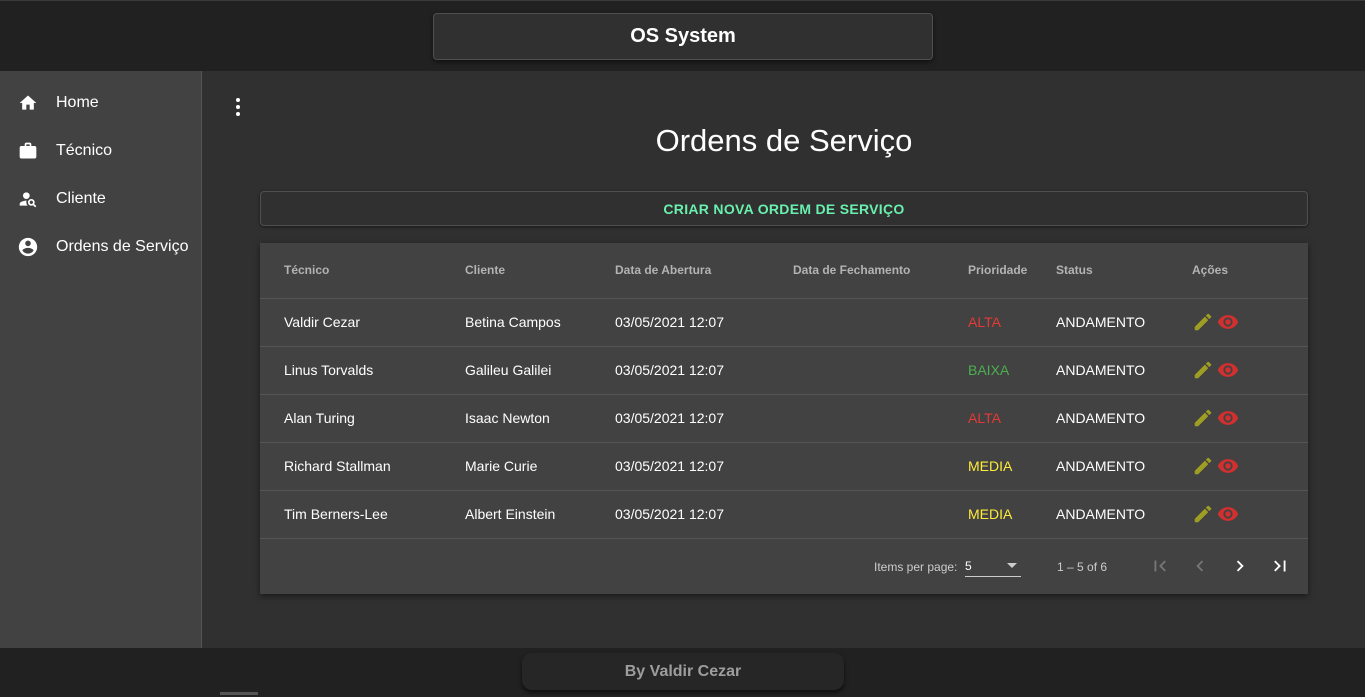  I want to click on sidebar-item-label: Ordens de Serviço, so click(122, 246).